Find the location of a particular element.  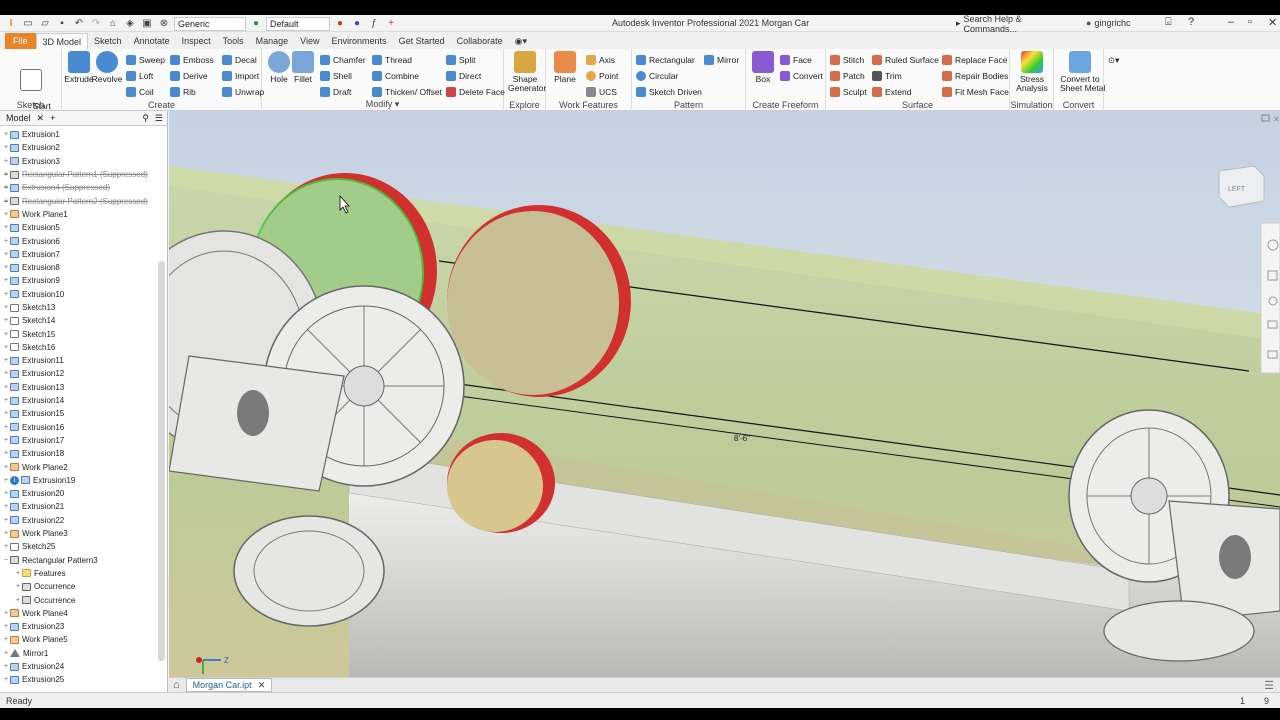

chamfer-button: Chamfer is located at coordinates (343, 60).